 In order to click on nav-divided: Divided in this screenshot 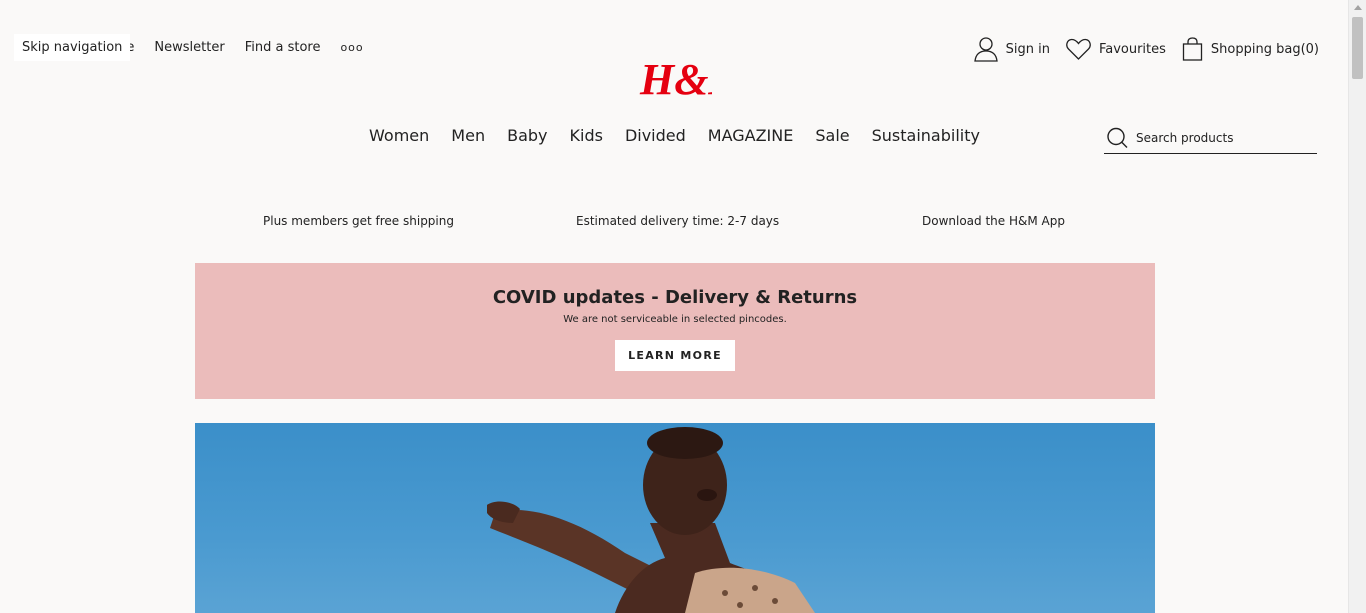, I will do `click(655, 135)`.